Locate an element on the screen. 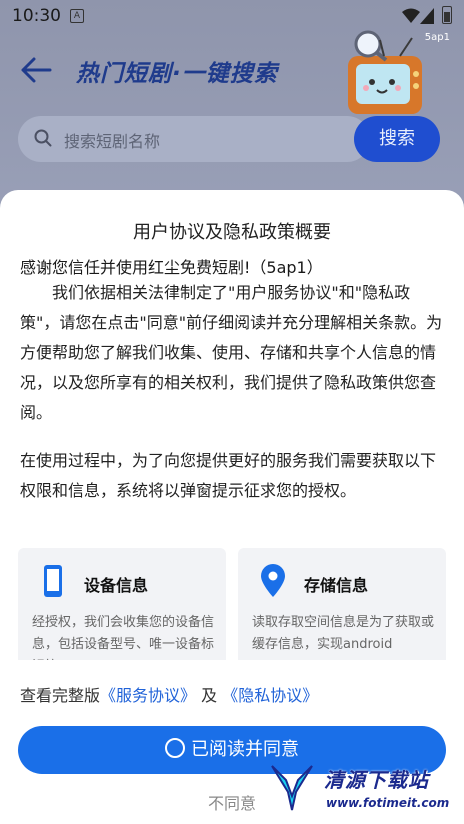 The image size is (464, 824). signal-icon is located at coordinates (427, 16).